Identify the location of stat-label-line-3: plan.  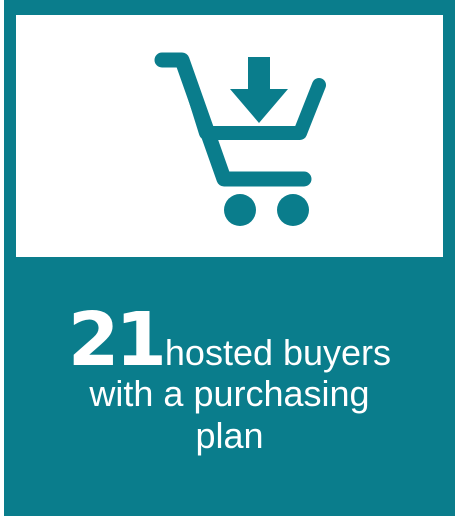
(229, 435).